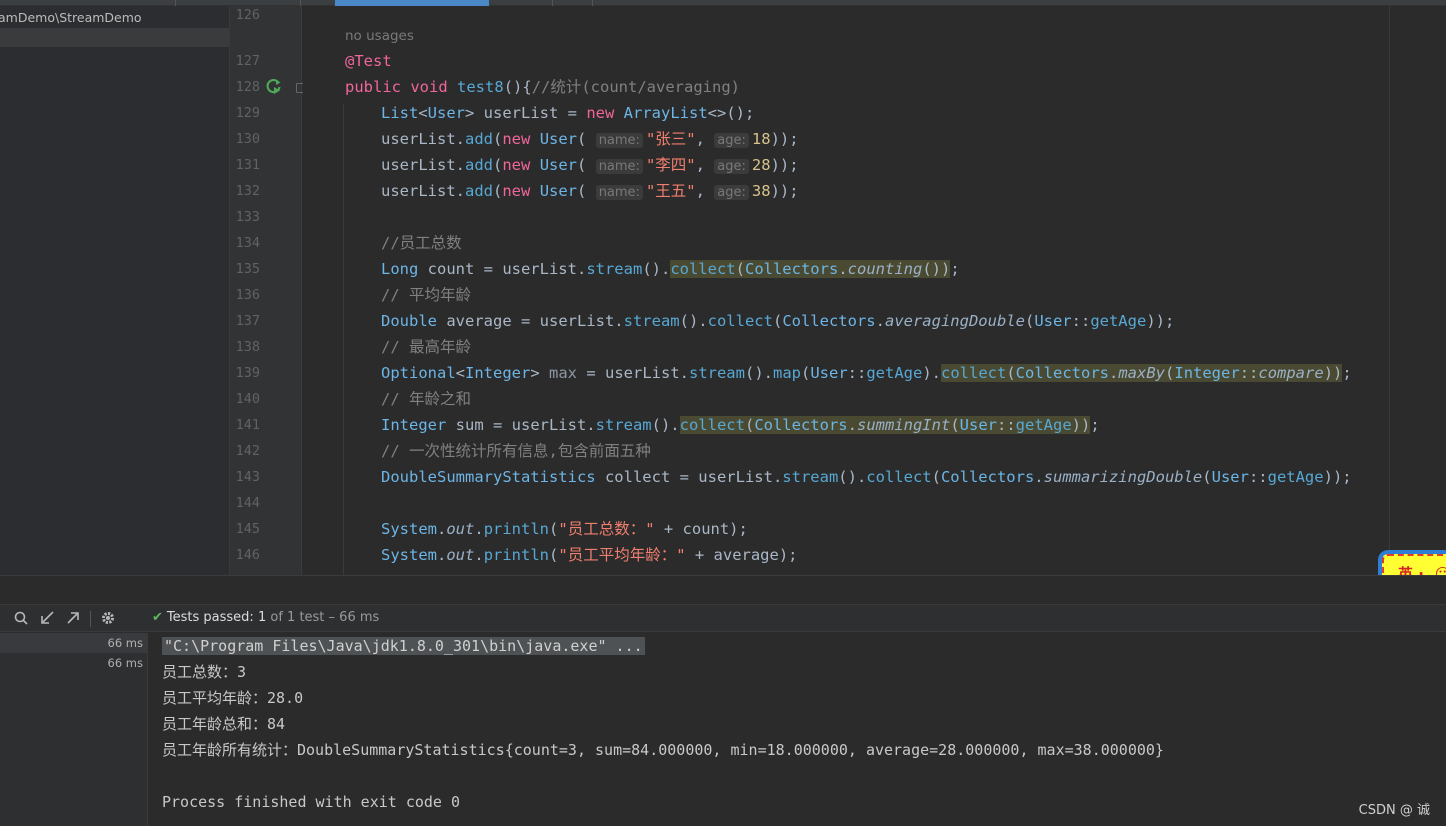  I want to click on code-line-134: //员工总数, so click(421, 243).